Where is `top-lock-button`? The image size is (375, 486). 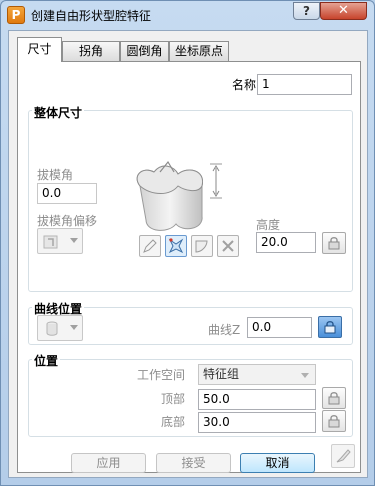
top-lock-button is located at coordinates (334, 398).